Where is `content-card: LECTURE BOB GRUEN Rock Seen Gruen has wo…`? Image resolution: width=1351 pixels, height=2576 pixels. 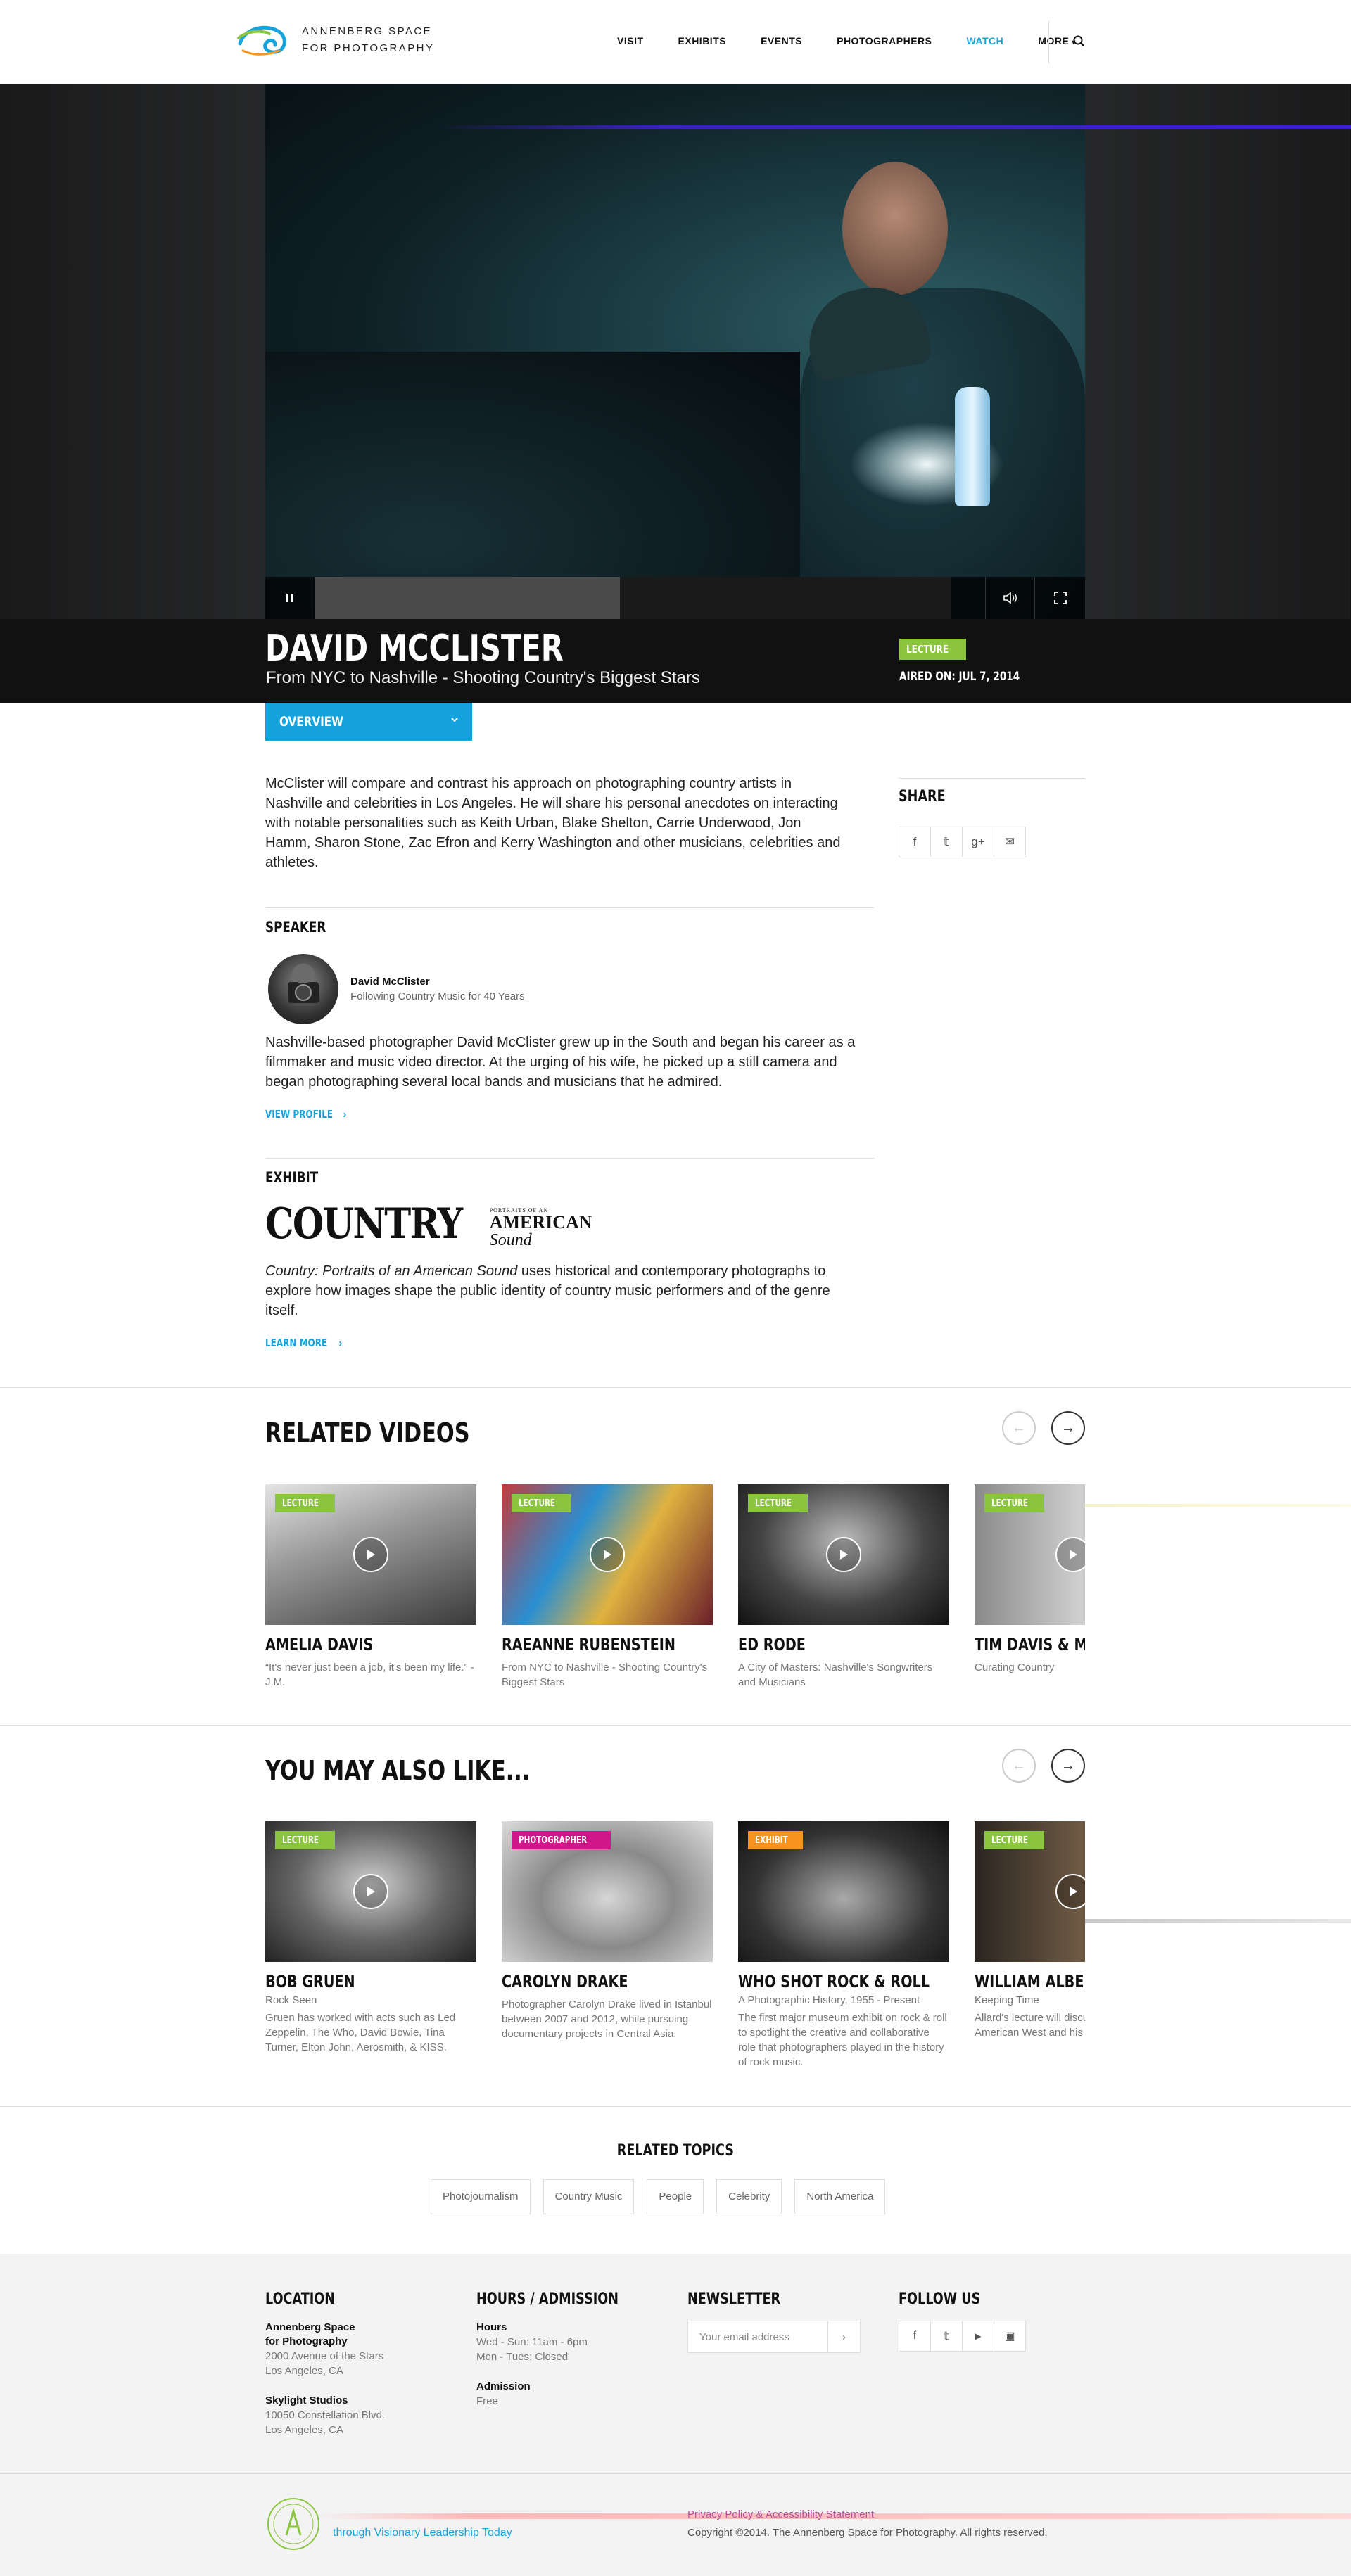 content-card: LECTURE BOB GRUEN Rock Seen Gruen has wo… is located at coordinates (371, 1938).